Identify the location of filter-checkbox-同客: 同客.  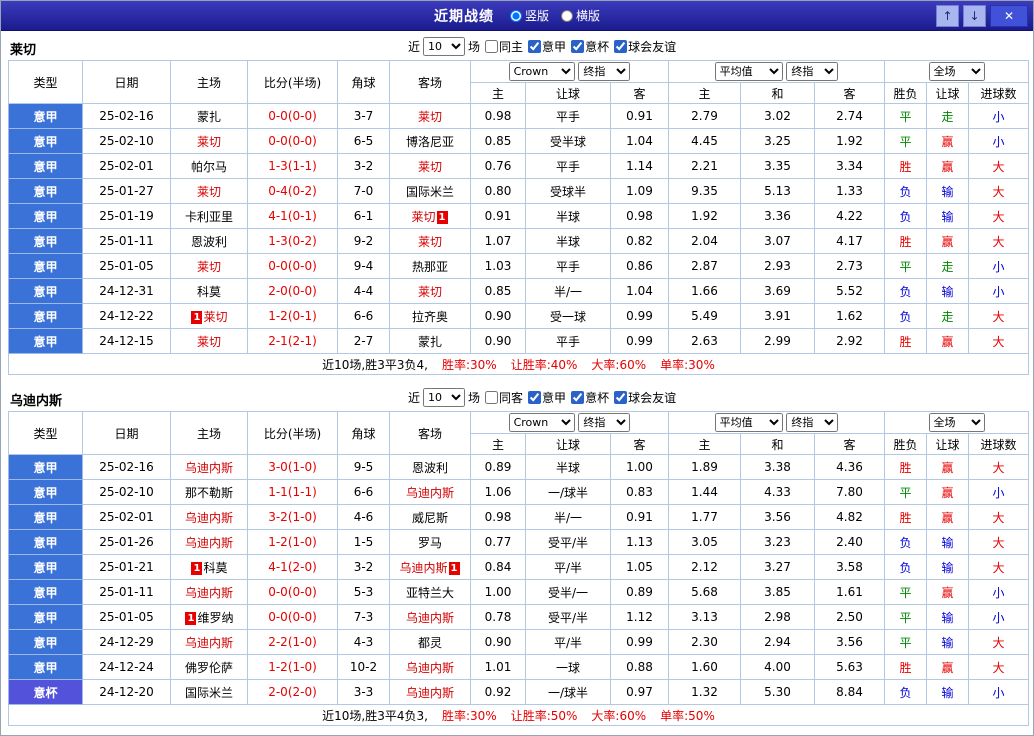
(504, 397).